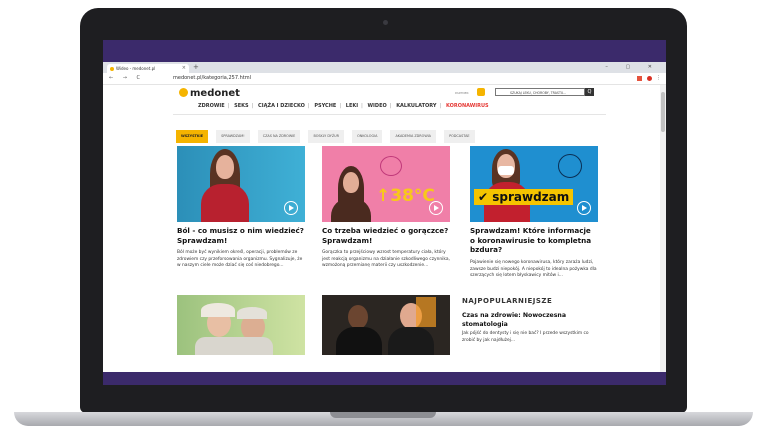 This screenshot has height=445, width=767. Describe the element at coordinates (462, 93) in the screenshot. I see `partner-label: PARTNER` at that location.